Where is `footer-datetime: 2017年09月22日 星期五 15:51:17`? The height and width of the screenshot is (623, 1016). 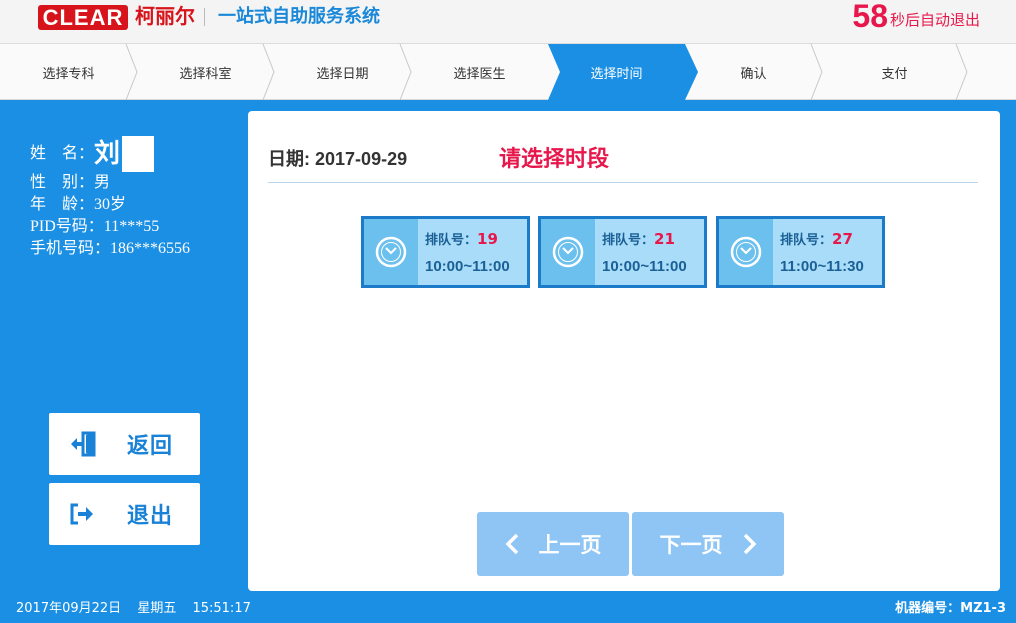
footer-datetime: 2017年09月22日 星期五 15:51:17 is located at coordinates (139, 606).